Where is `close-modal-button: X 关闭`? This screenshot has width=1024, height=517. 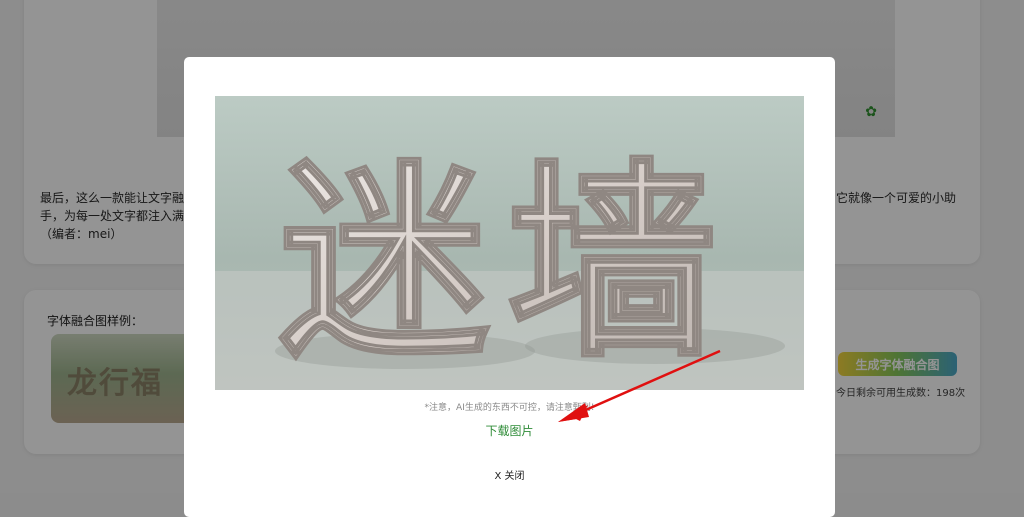
close-modal-button: X 关闭 is located at coordinates (509, 474).